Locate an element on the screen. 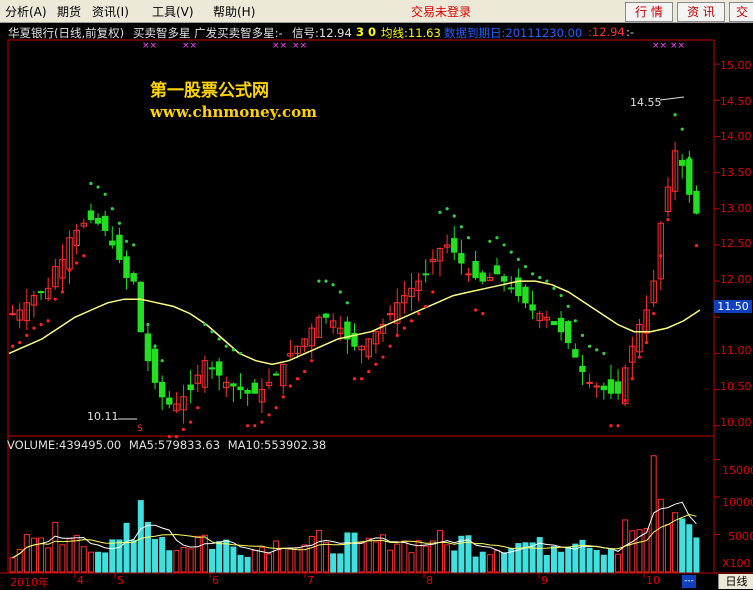 Image resolution: width=753 pixels, height=590 pixels. time-label: 10 is located at coordinates (653, 580).